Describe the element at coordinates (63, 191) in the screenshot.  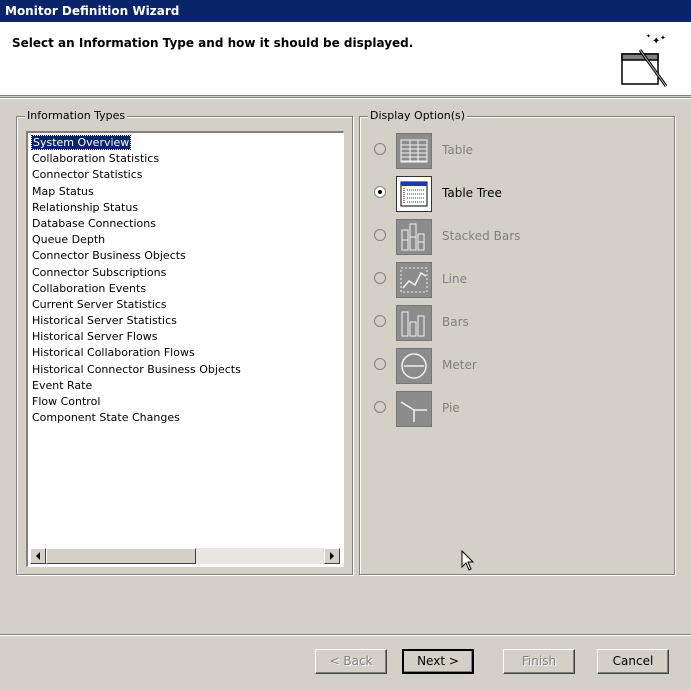
I see `list-item-label: Map Status` at that location.